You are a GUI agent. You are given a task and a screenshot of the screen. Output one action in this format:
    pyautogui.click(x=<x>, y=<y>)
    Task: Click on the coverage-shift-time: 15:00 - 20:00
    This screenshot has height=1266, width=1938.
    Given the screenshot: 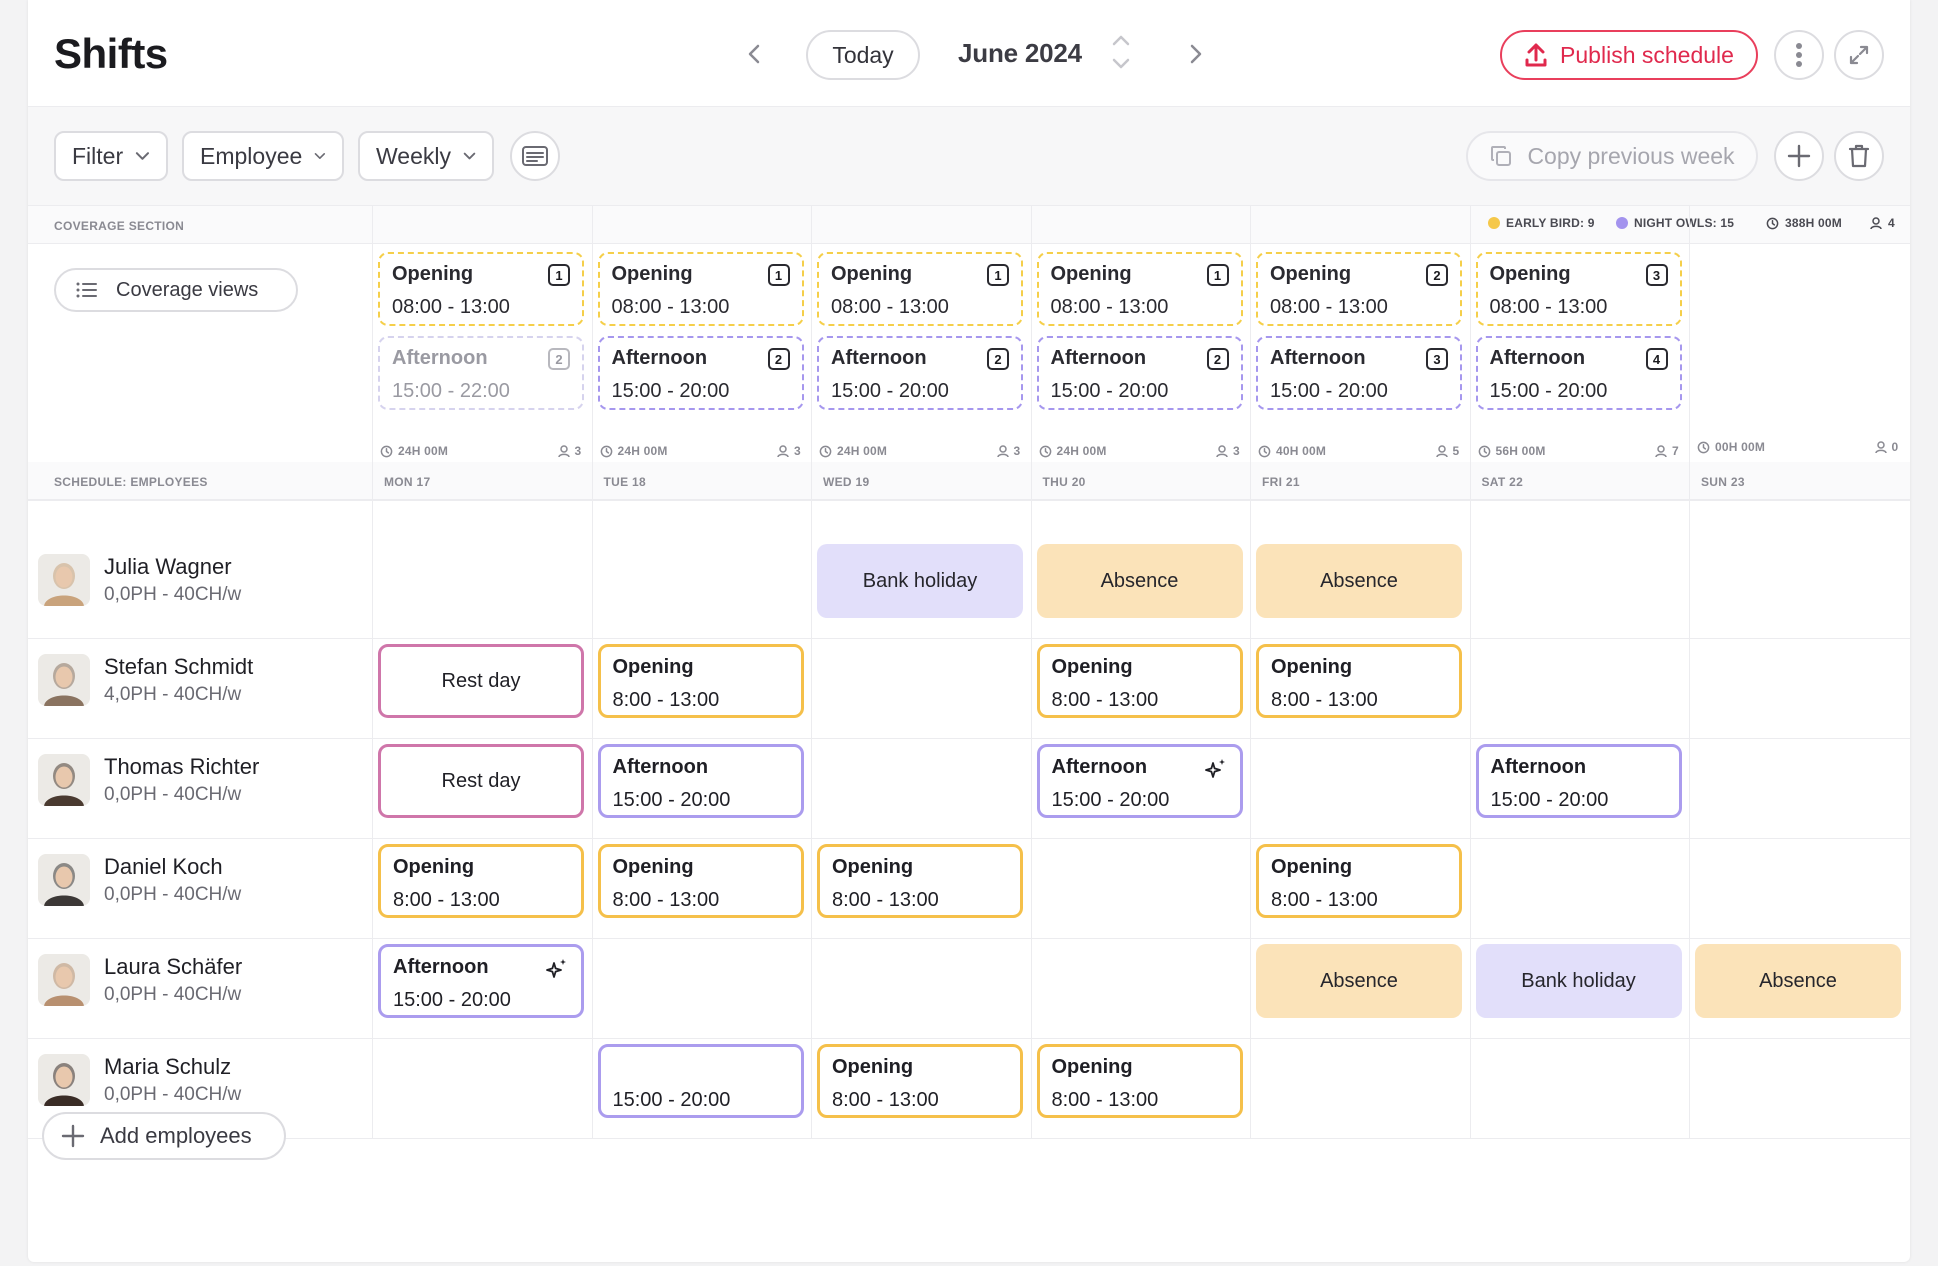 What is the action you would take?
    pyautogui.click(x=670, y=391)
    